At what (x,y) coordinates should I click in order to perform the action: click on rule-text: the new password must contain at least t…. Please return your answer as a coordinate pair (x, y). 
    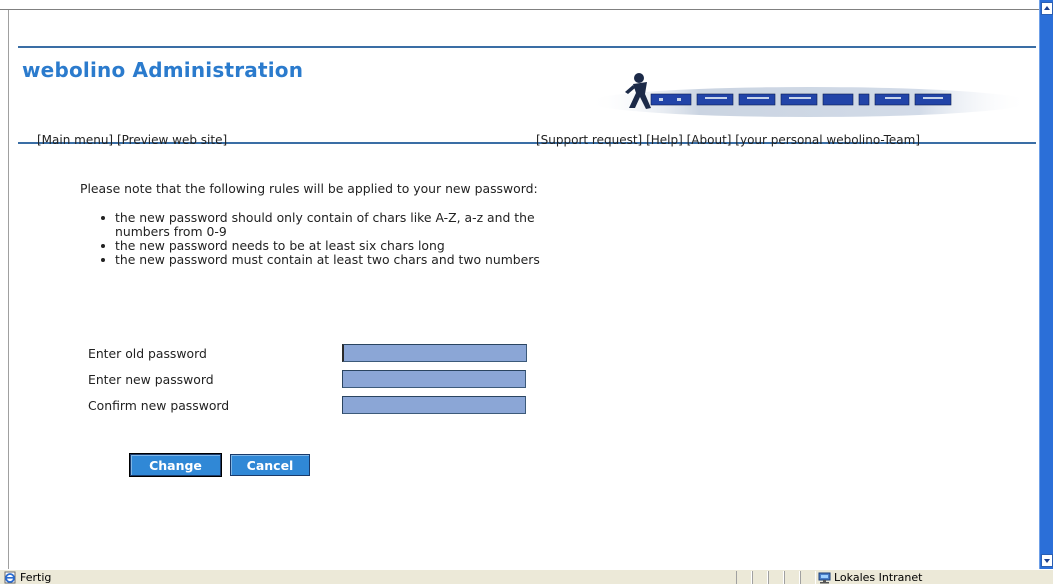
    Looking at the image, I should click on (327, 259).